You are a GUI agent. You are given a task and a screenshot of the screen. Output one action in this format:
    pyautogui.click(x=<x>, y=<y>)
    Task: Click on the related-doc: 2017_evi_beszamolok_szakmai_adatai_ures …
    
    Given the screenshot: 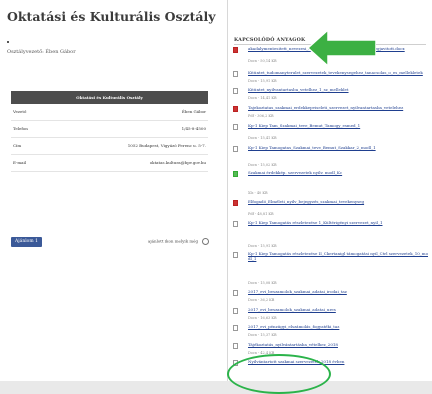 What is the action you would take?
    pyautogui.click(x=330, y=314)
    